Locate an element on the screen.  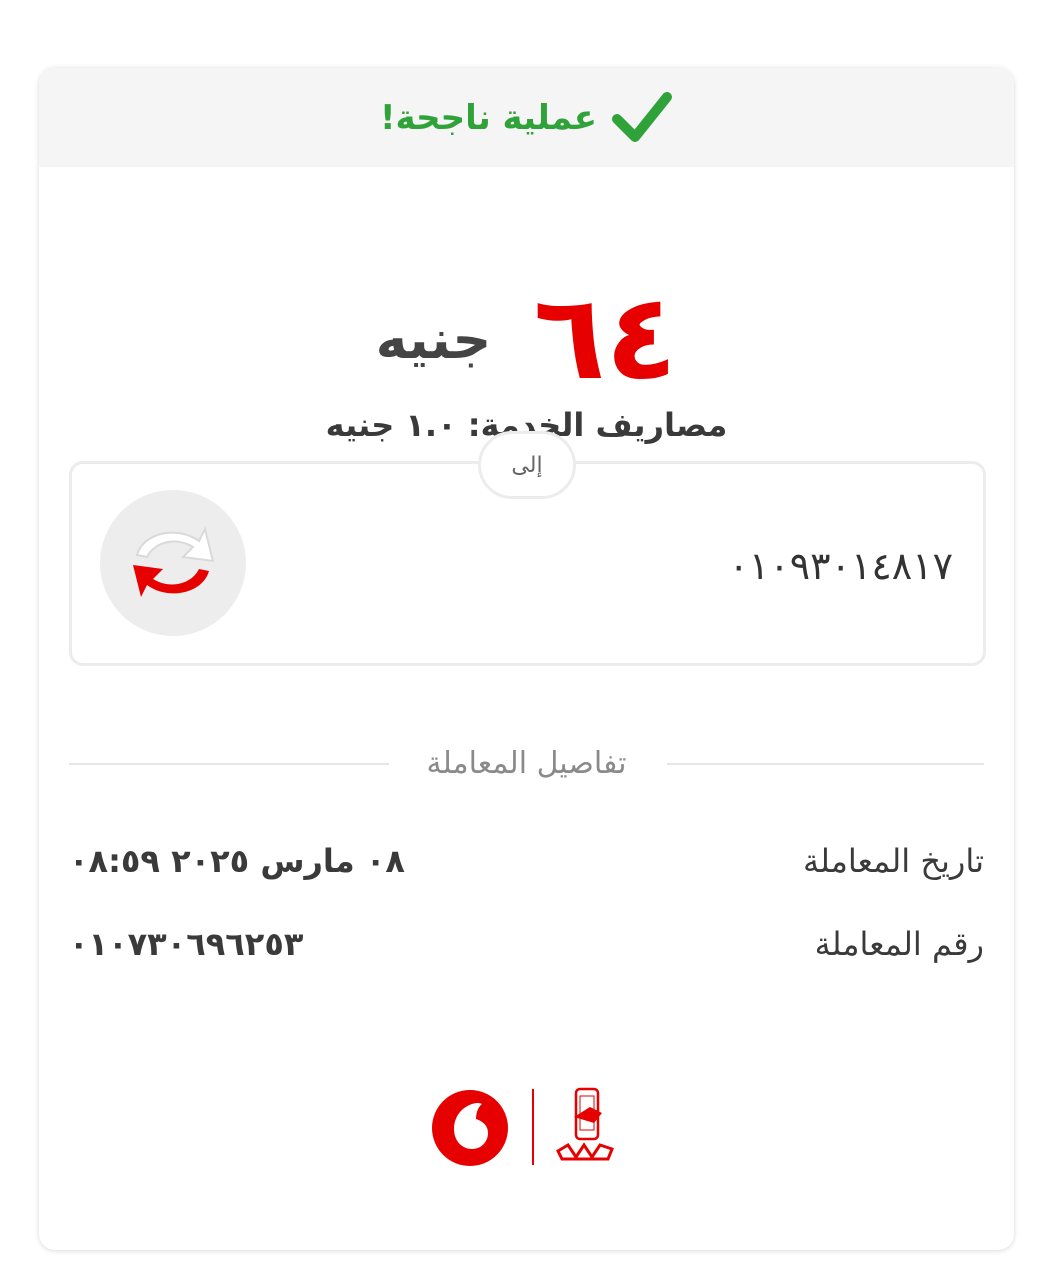
amount-display: ٦٤ جنيه is located at coordinates (526, 337).